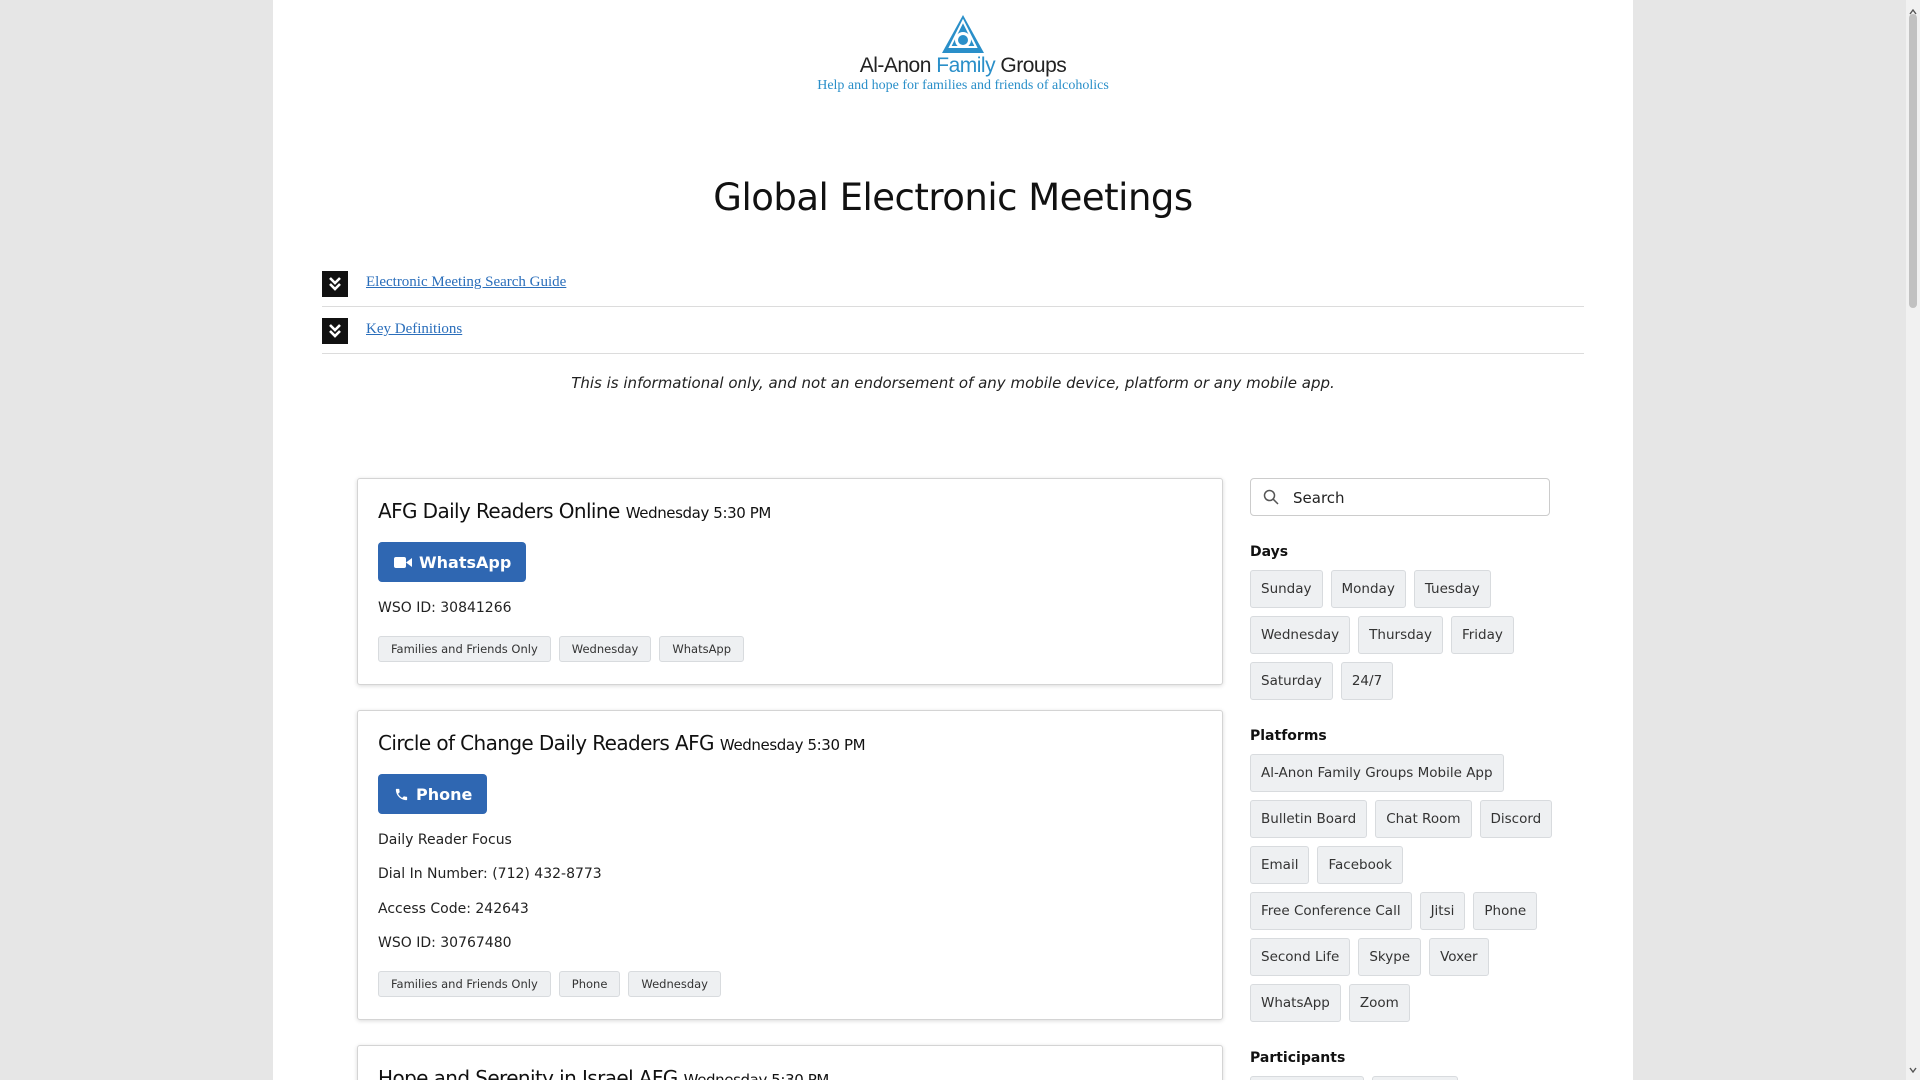  Describe the element at coordinates (1913, 1069) in the screenshot. I see `scroll-down-arrow-icon` at that location.